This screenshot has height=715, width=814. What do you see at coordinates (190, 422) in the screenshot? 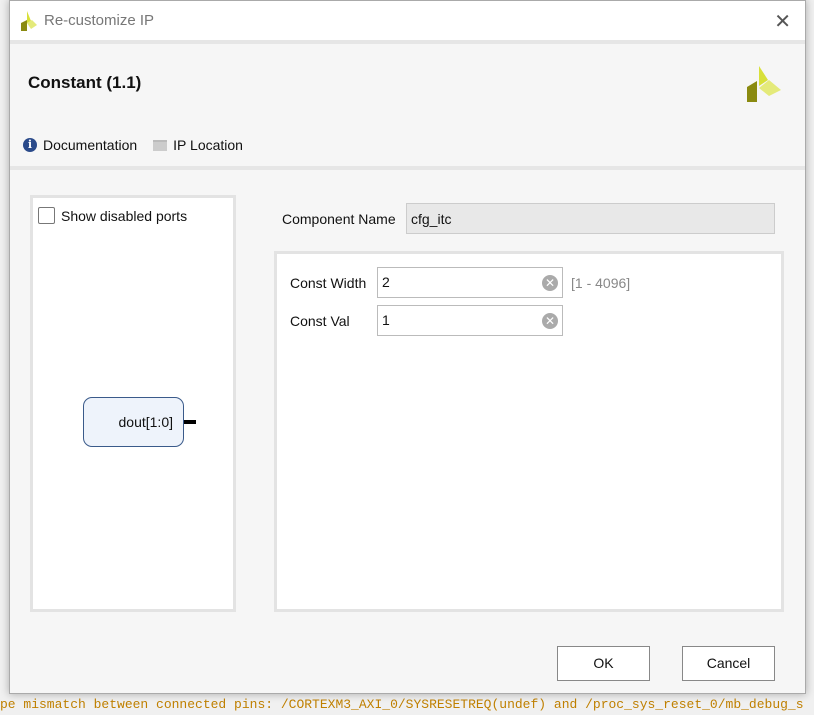
I see `port-pin` at bounding box center [190, 422].